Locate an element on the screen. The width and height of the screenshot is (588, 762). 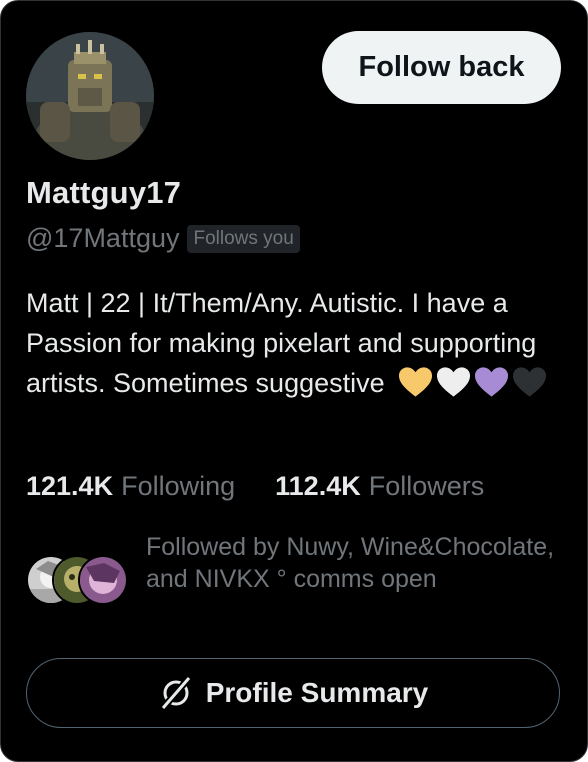
followers-count: 112.4K is located at coordinates (318, 486).